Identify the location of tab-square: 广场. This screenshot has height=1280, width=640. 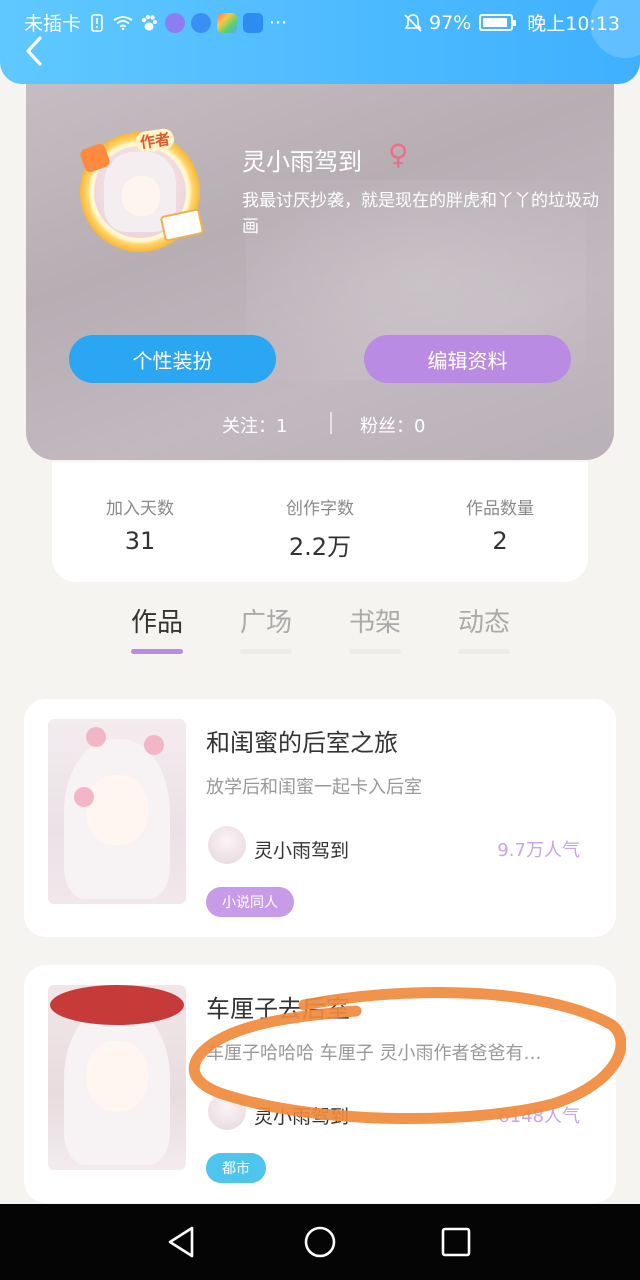
(266, 628).